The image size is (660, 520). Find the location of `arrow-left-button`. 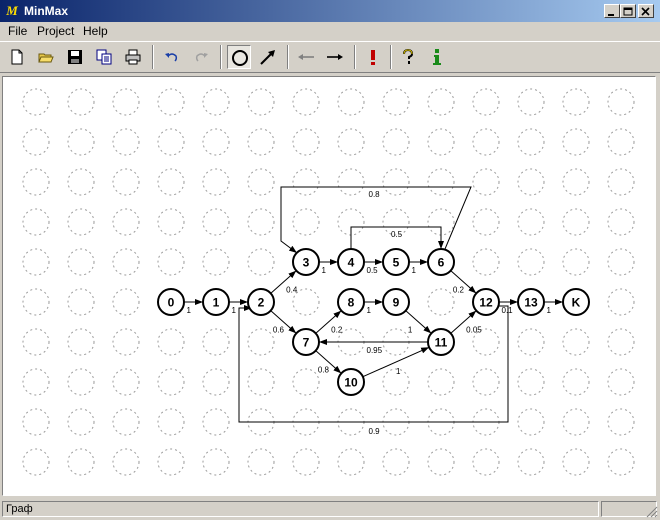

arrow-left-button is located at coordinates (306, 57).